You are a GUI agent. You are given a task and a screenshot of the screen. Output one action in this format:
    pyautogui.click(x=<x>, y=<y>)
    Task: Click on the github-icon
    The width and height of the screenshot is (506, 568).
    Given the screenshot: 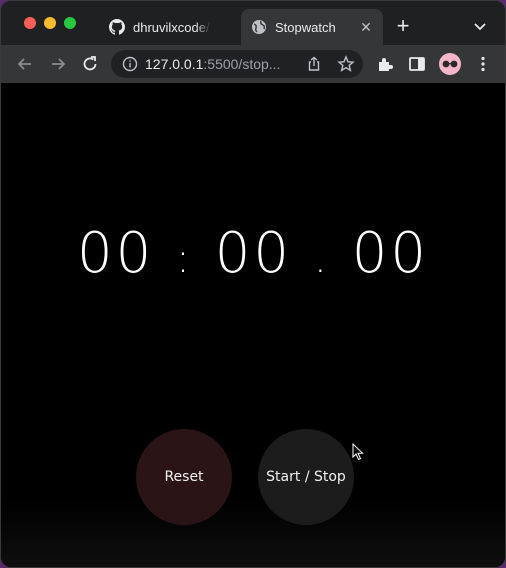 What is the action you would take?
    pyautogui.click(x=117, y=27)
    